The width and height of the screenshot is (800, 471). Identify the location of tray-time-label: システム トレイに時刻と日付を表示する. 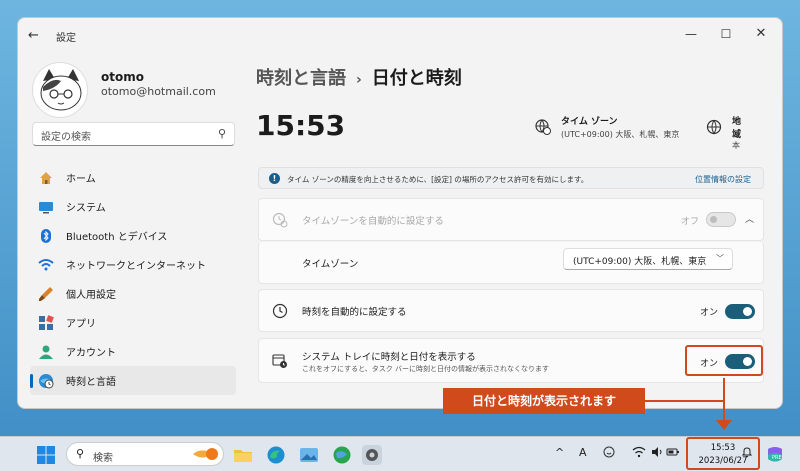
(389, 357).